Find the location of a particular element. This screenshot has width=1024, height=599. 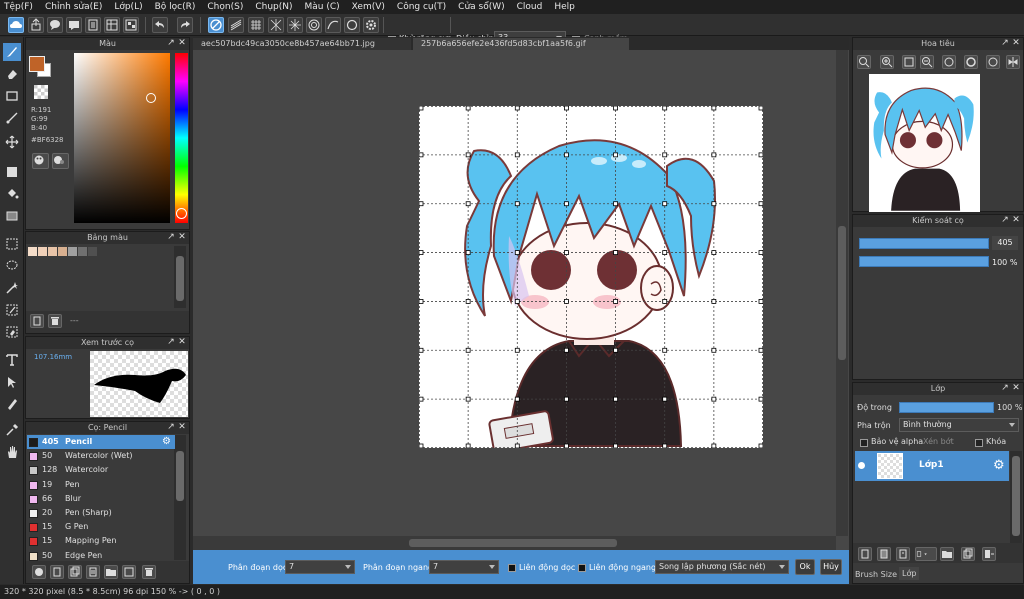

new-layer-icon is located at coordinates (865, 554).